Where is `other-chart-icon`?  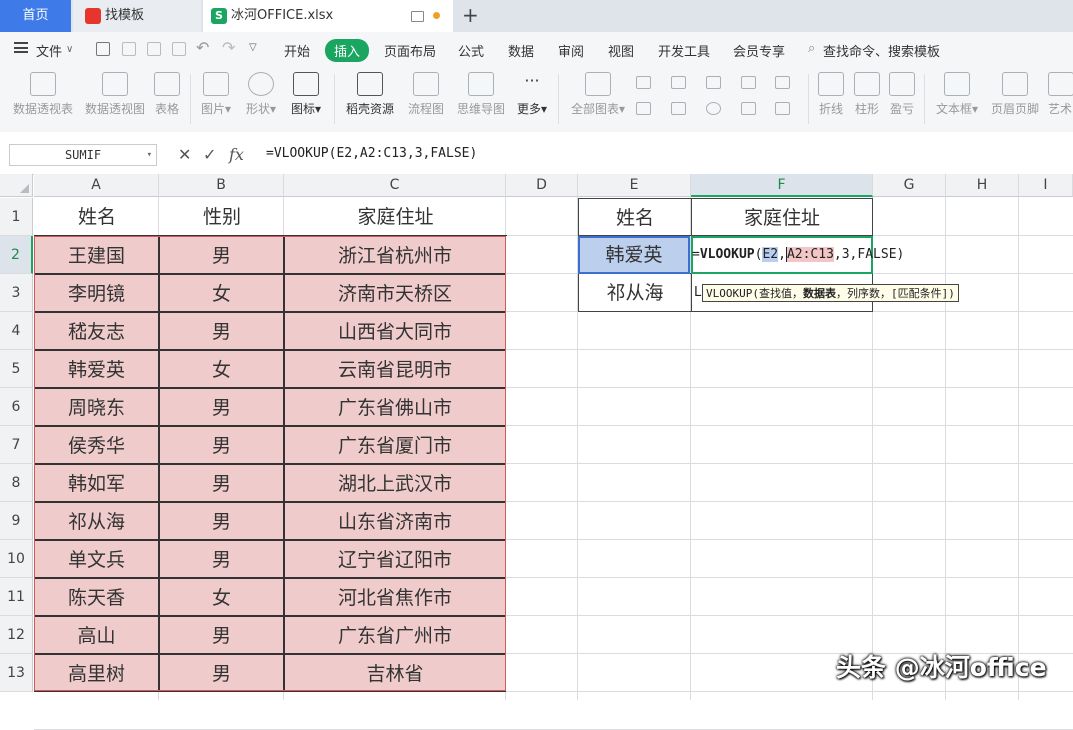 other-chart-icon is located at coordinates (782, 108).